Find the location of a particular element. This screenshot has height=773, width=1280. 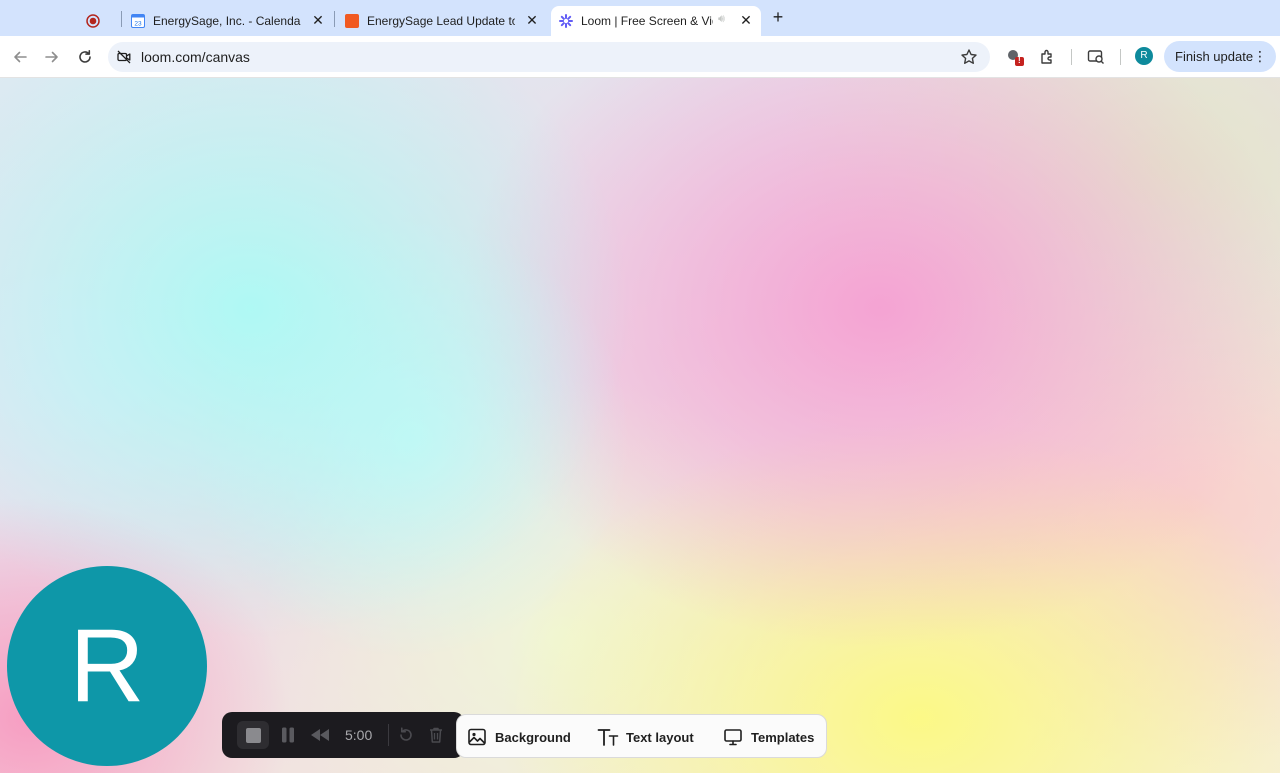

reload-icon is located at coordinates (85, 56).